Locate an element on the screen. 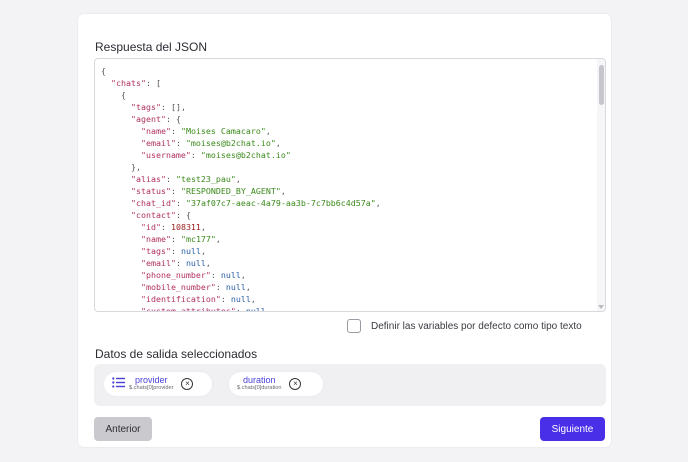  next-button: Siguiente is located at coordinates (572, 429).